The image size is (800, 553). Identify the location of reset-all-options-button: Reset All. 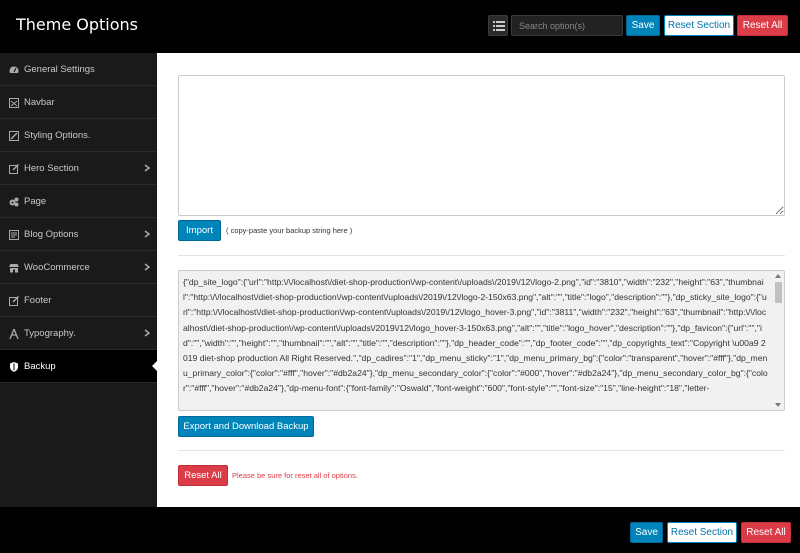
(203, 475).